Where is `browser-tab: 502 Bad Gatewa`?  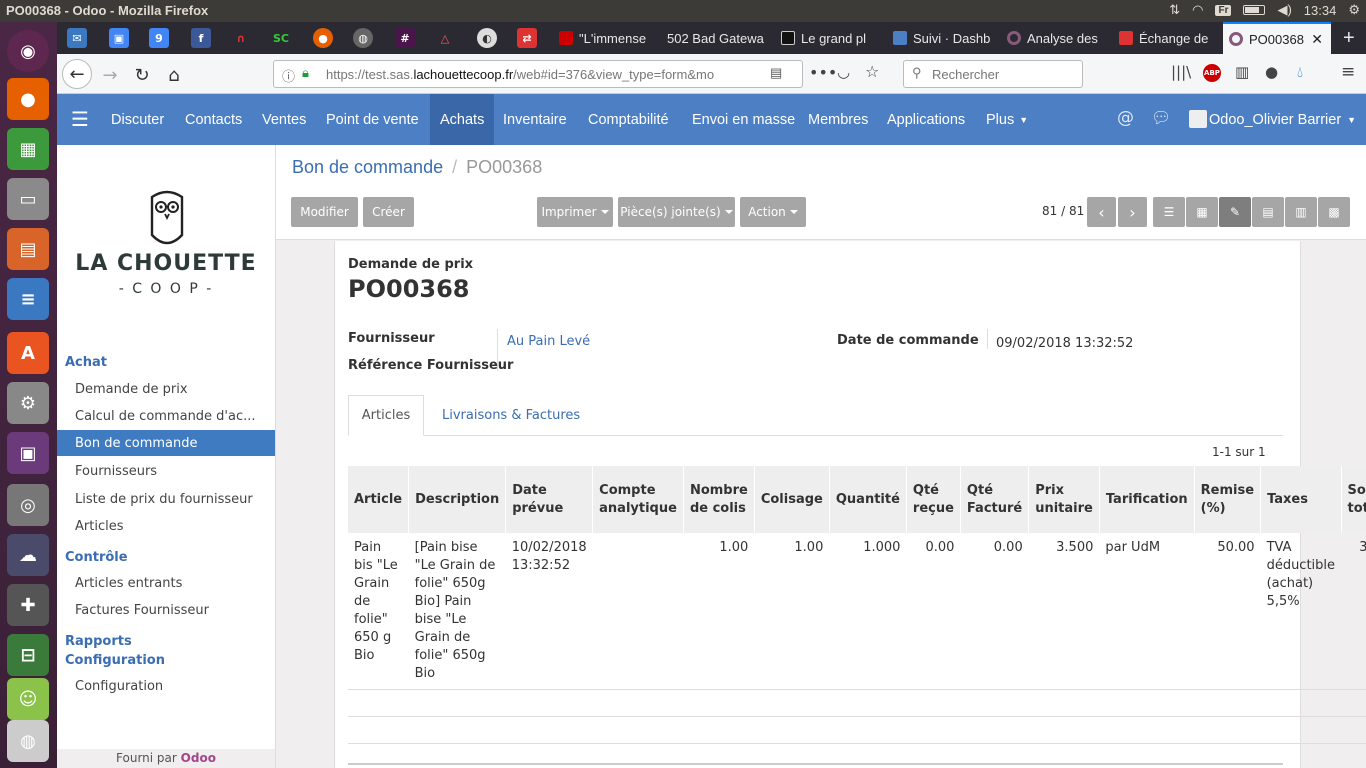
browser-tab: 502 Bad Gatewa is located at coordinates (715, 38).